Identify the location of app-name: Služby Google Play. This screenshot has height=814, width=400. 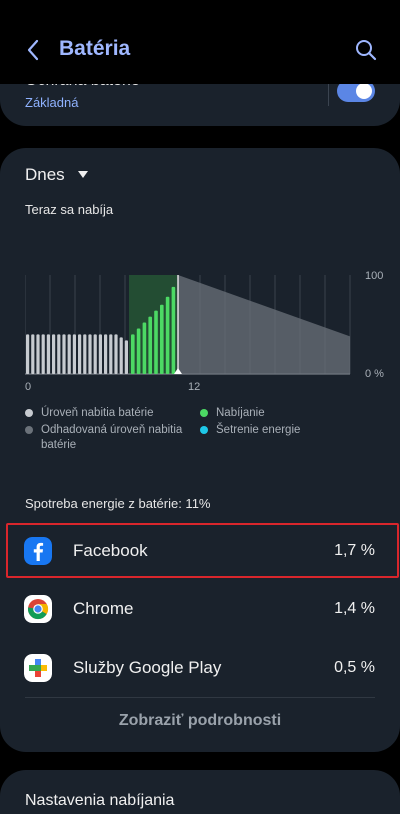
(147, 667).